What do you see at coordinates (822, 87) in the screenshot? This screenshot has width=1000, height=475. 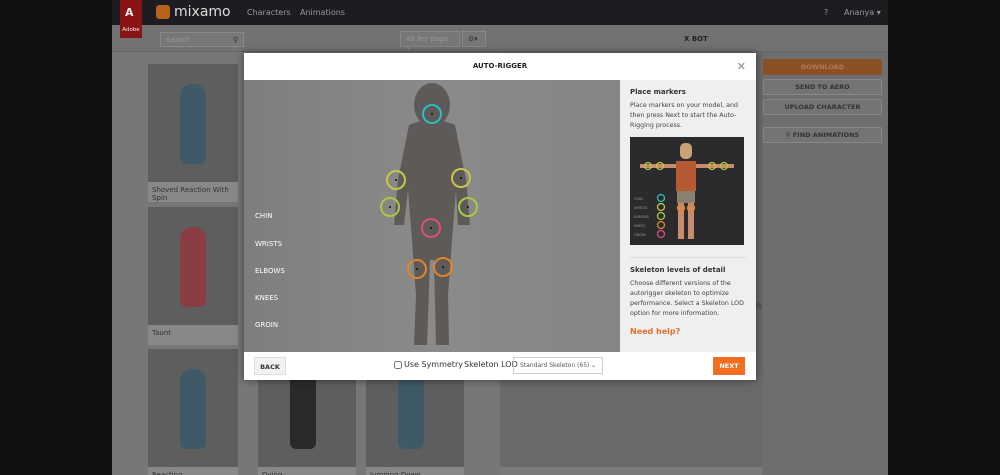 I see `send-to-aero-button: SEND TO AERO` at bounding box center [822, 87].